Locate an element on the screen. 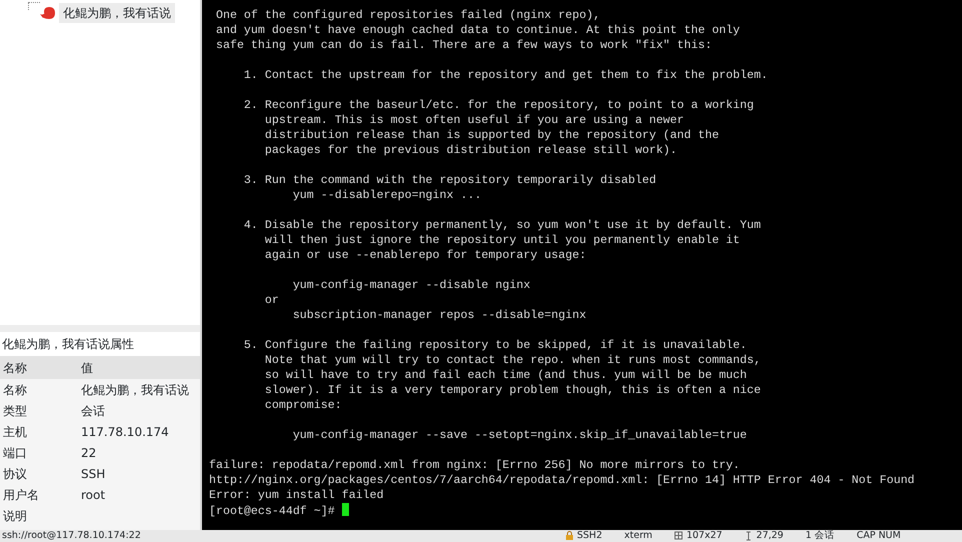 The width and height of the screenshot is (962, 542). property-name: 主机 is located at coordinates (15, 432).